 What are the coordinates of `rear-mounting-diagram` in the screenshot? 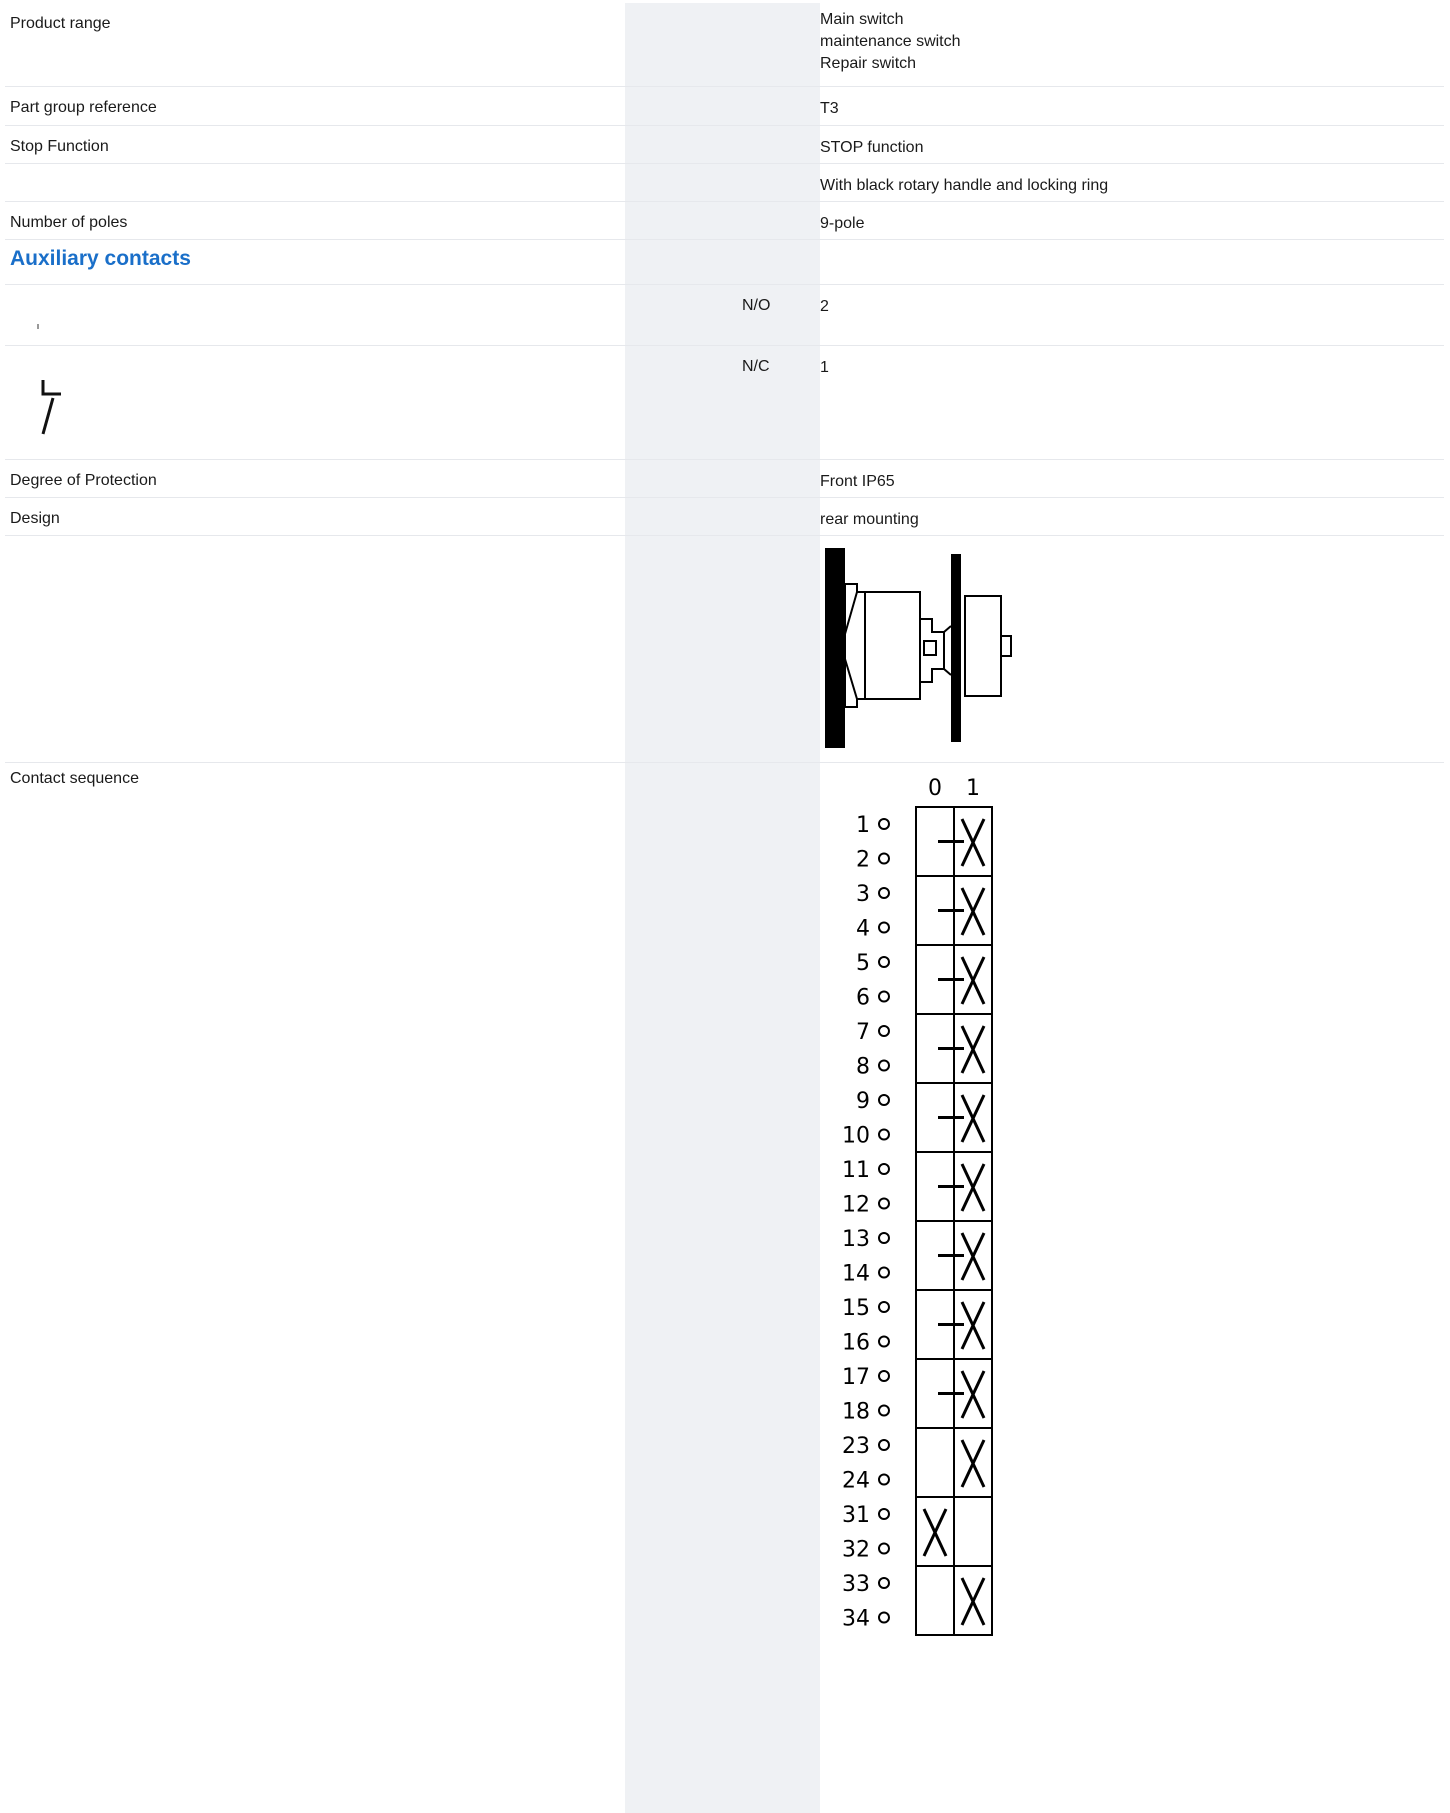 It's located at (918, 648).